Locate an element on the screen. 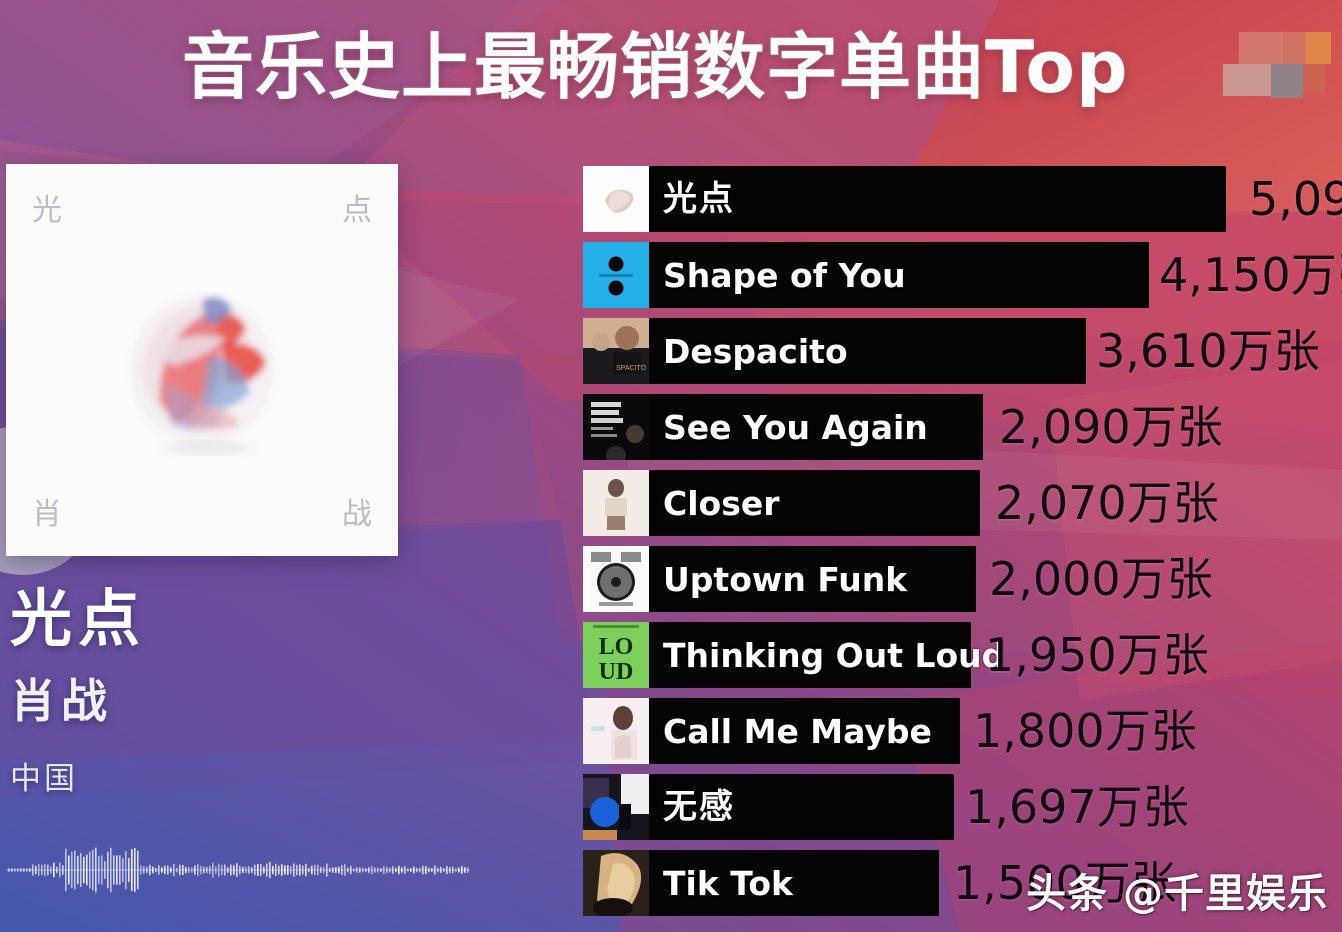  chart-bar: Shape of You is located at coordinates (899, 275).